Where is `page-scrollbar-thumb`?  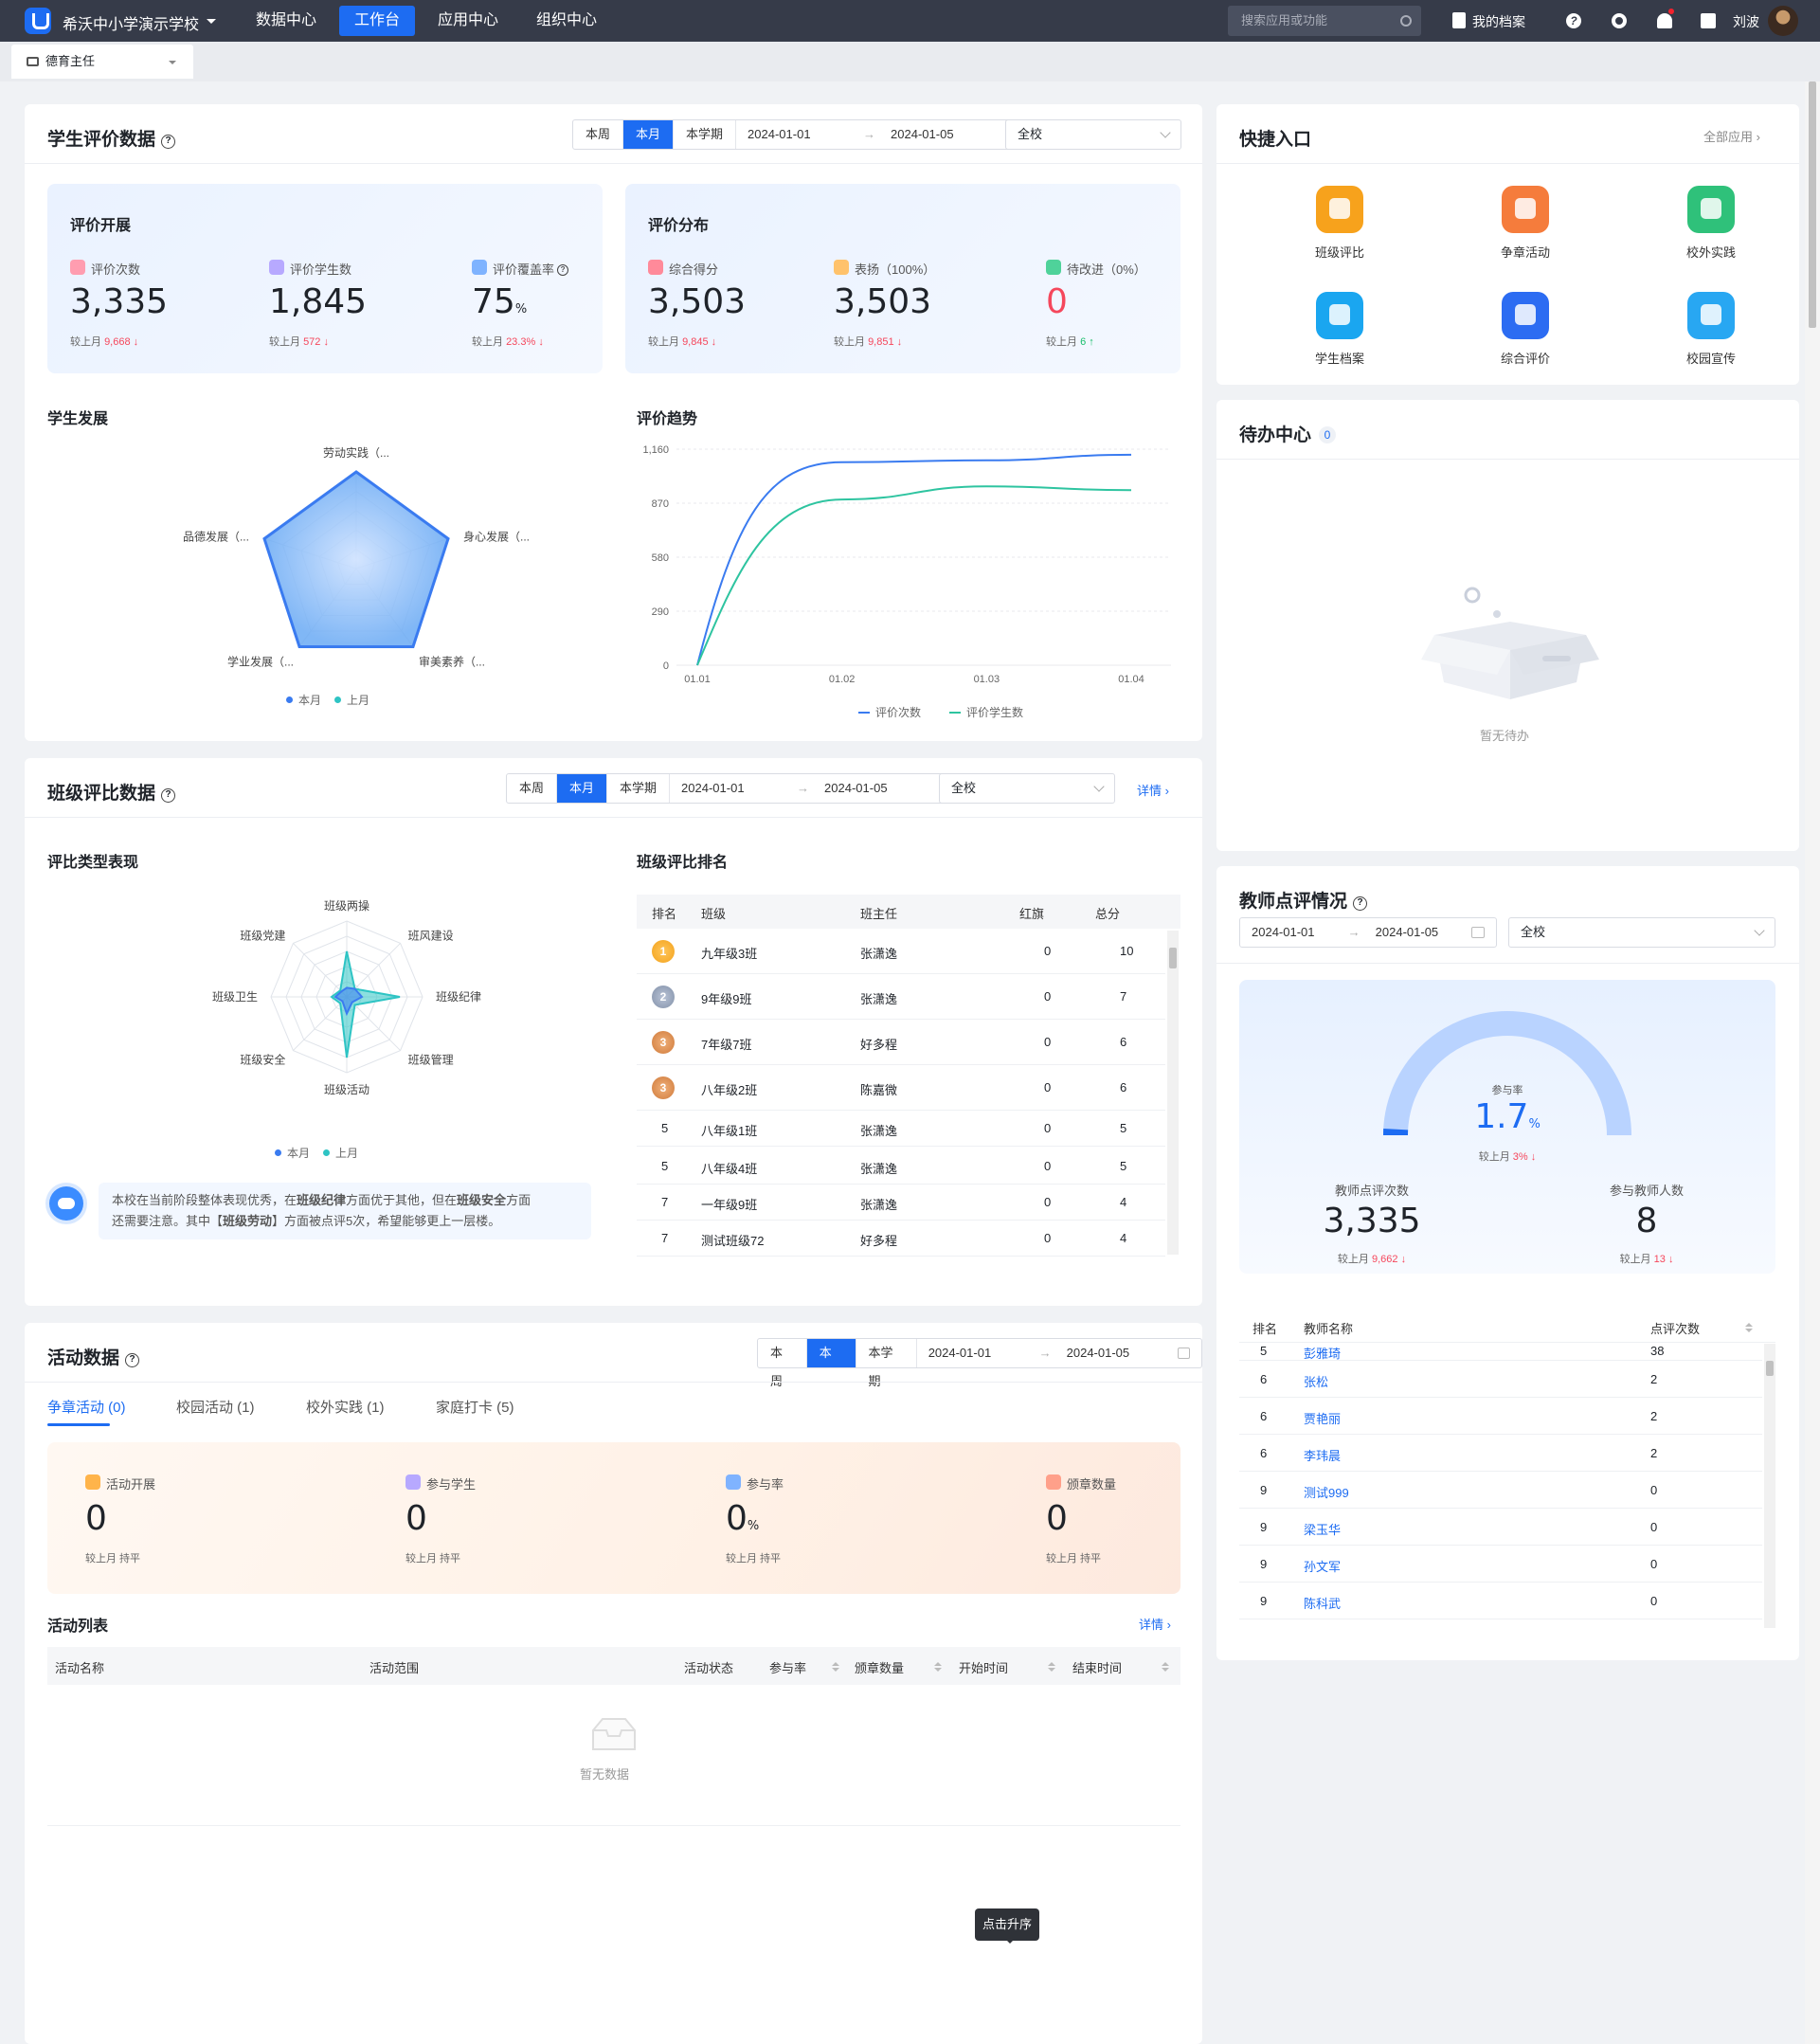 page-scrollbar-thumb is located at coordinates (1813, 204).